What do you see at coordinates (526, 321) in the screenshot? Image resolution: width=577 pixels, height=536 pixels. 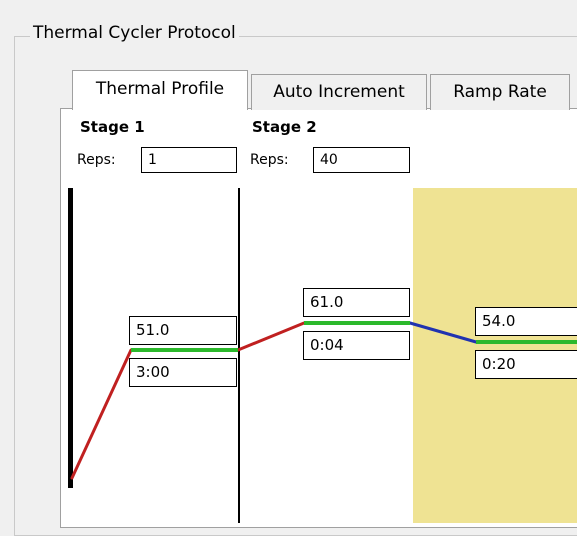 I see `step-3-temperature-input: 54.0` at bounding box center [526, 321].